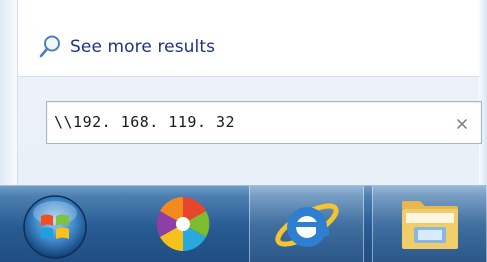 This screenshot has height=262, width=487. I want to click on clear-search-button, so click(462, 124).